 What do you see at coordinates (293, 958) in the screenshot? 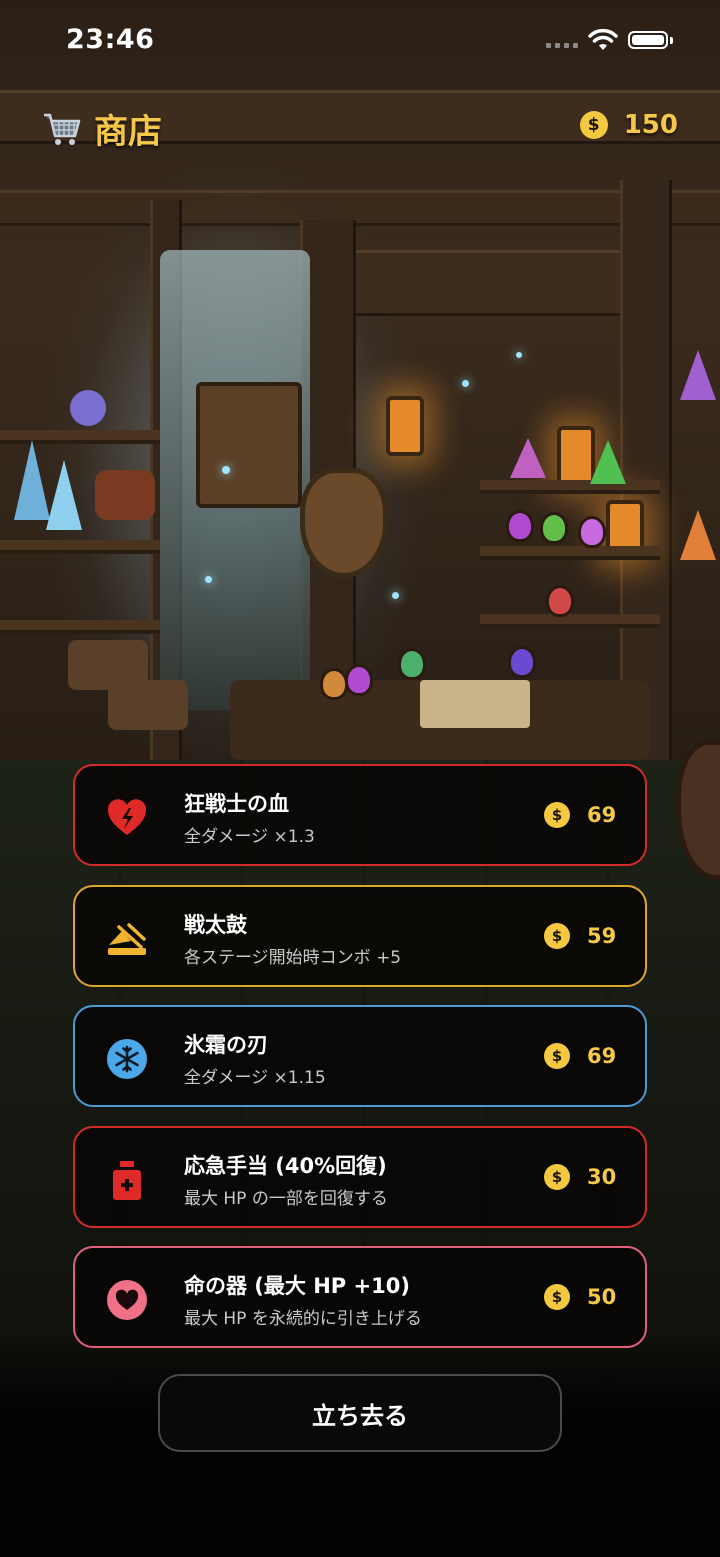
I see `item-description: 各ステージ開始時コンボ +5` at bounding box center [293, 958].